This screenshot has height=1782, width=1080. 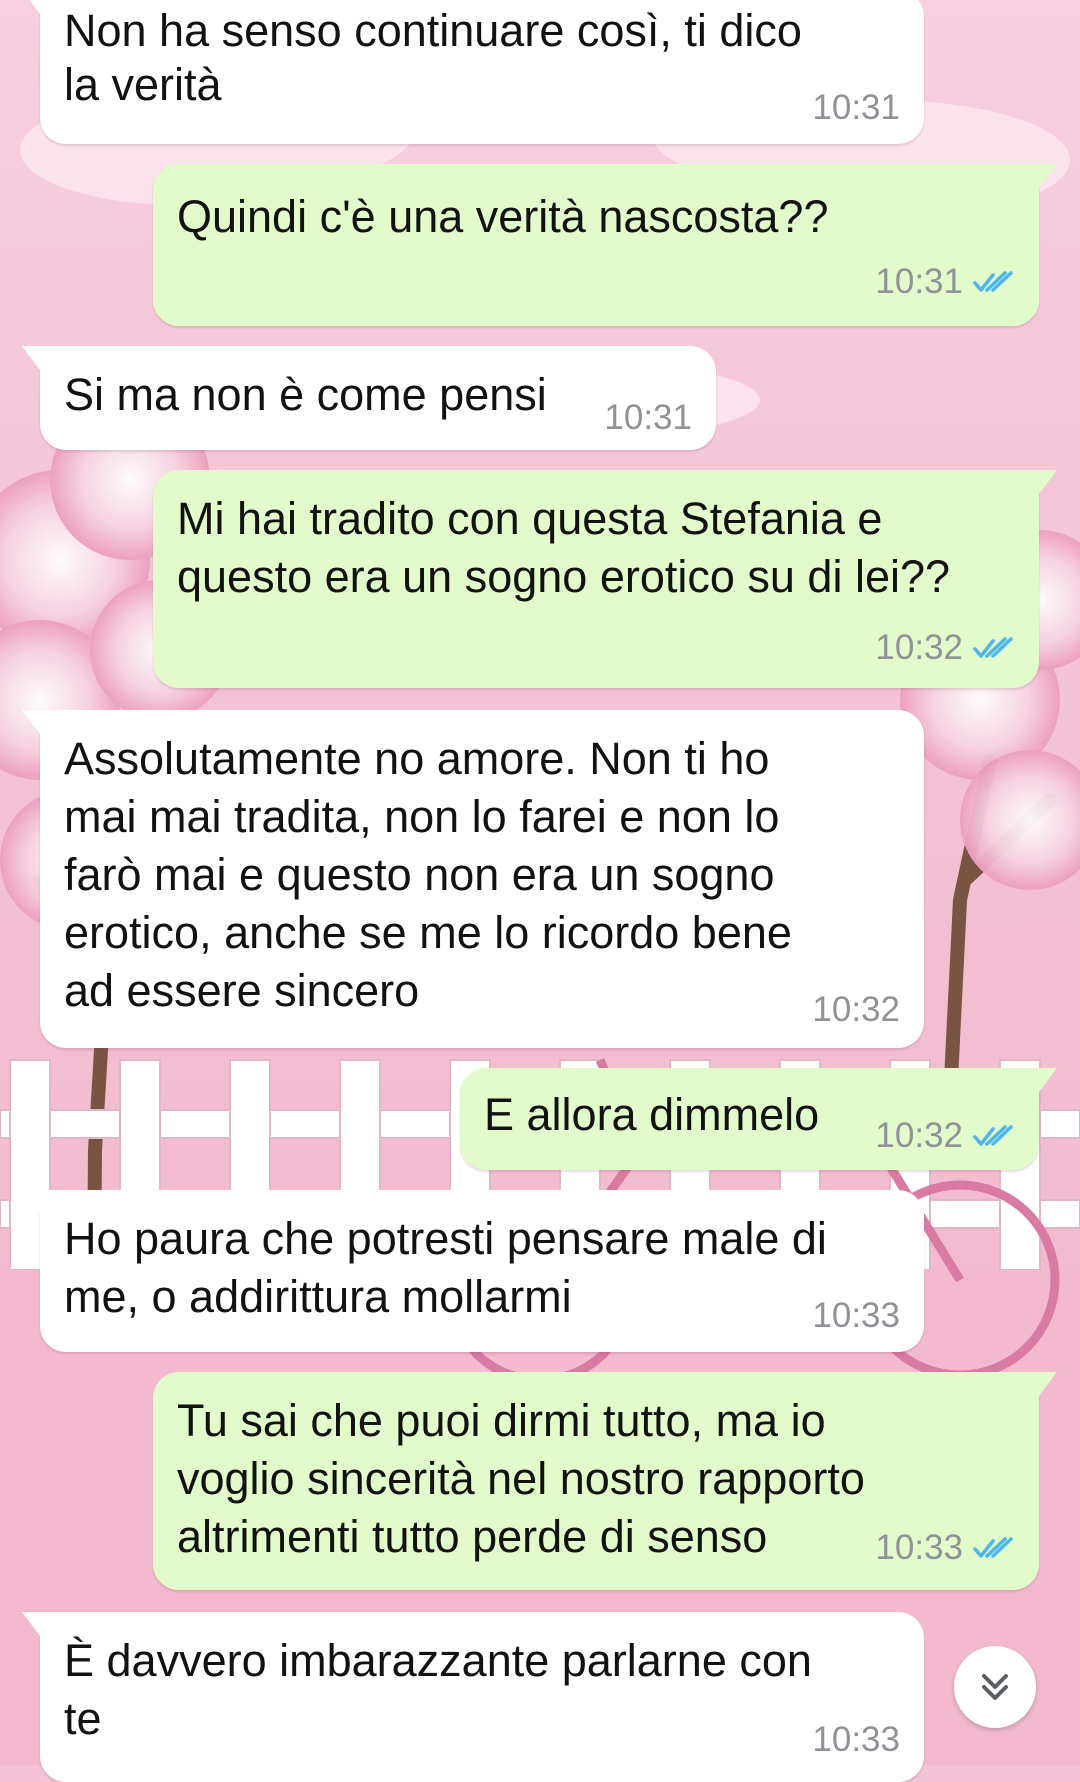 What do you see at coordinates (521, 1478) in the screenshot?
I see `message-text: voglio sincerità nel nostro rapporto` at bounding box center [521, 1478].